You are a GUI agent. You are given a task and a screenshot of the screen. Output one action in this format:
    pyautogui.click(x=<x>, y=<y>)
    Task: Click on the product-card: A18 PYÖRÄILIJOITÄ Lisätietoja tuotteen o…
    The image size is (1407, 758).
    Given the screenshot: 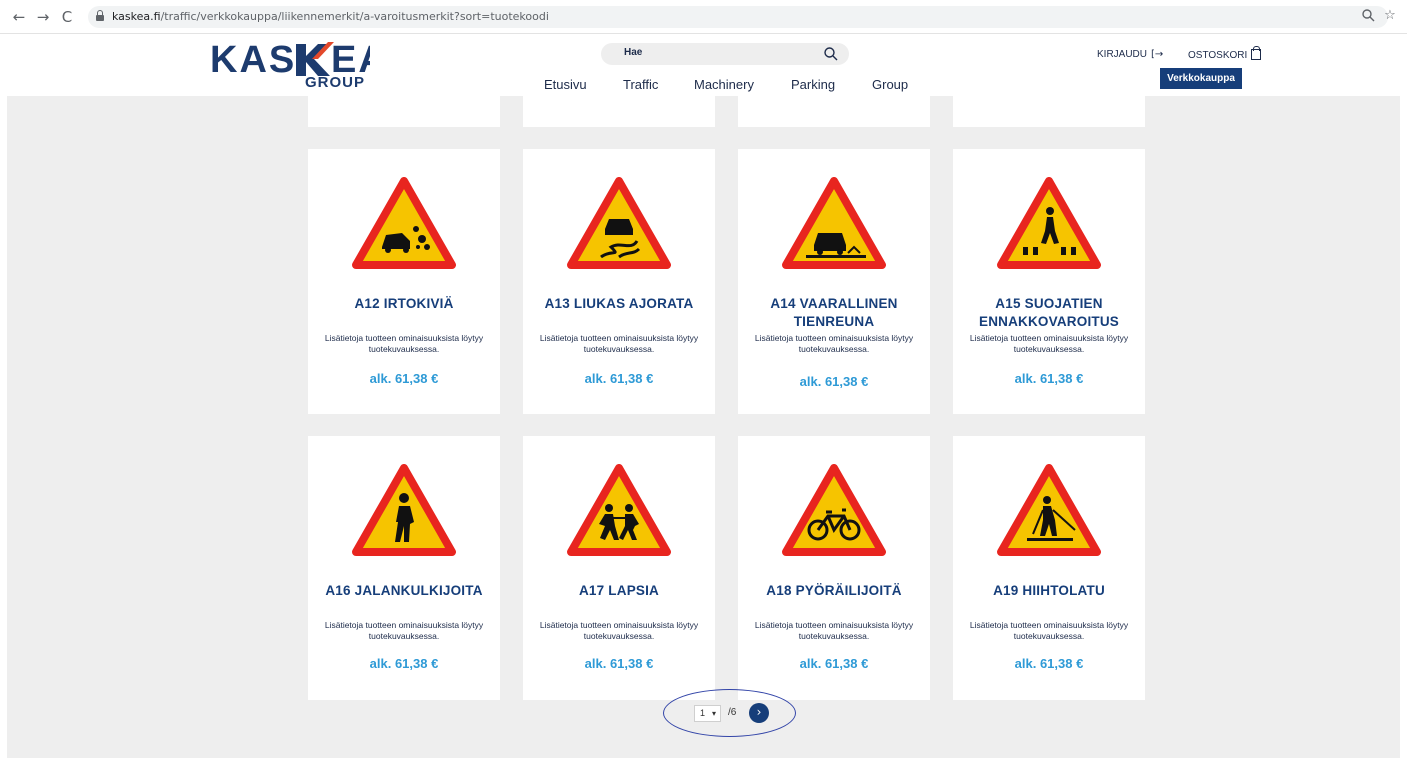 What is the action you would take?
    pyautogui.click(x=834, y=568)
    